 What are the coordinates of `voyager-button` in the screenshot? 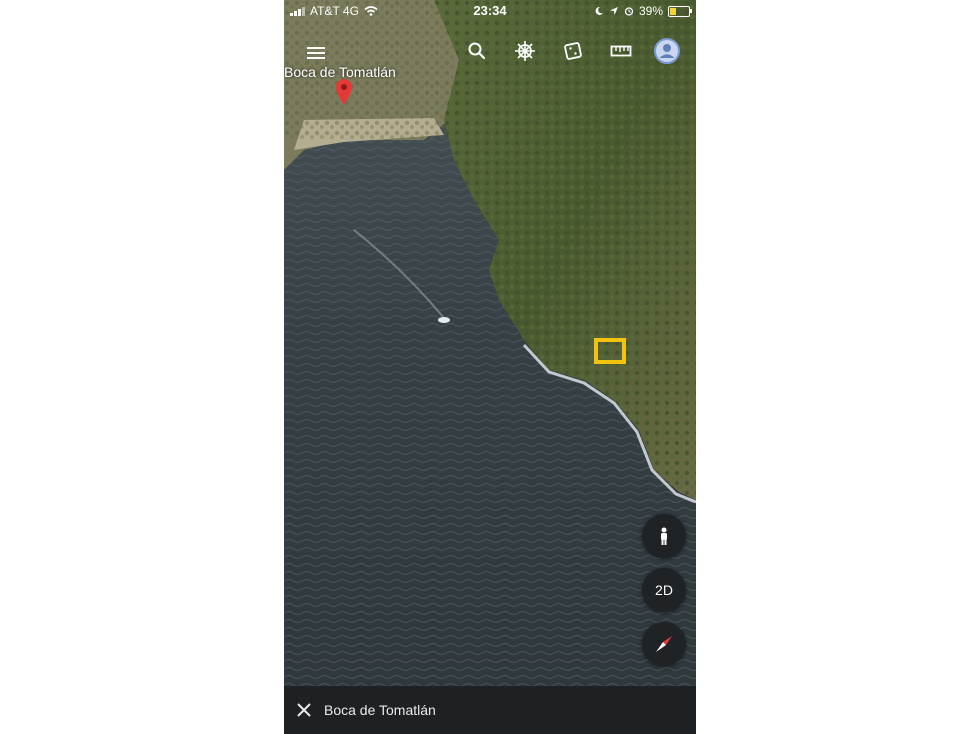 It's located at (525, 51).